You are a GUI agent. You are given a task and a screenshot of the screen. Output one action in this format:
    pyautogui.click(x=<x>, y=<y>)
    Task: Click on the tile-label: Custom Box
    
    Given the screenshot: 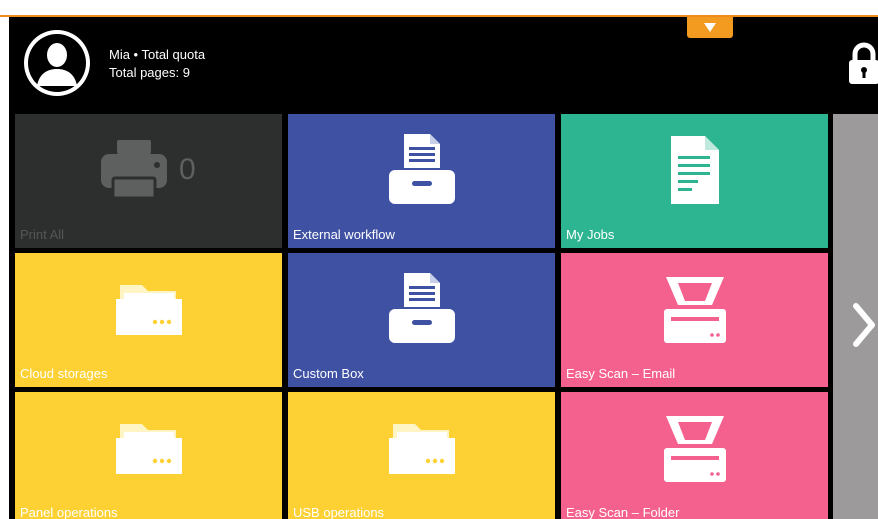 What is the action you would take?
    pyautogui.click(x=328, y=373)
    